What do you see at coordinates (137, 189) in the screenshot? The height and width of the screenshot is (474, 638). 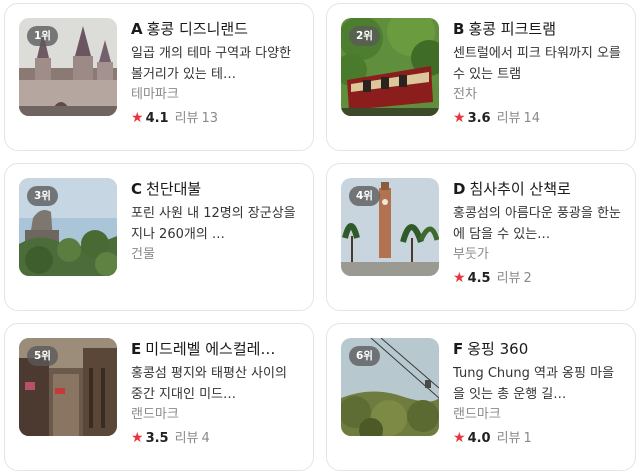 I see `place-letter: C` at bounding box center [137, 189].